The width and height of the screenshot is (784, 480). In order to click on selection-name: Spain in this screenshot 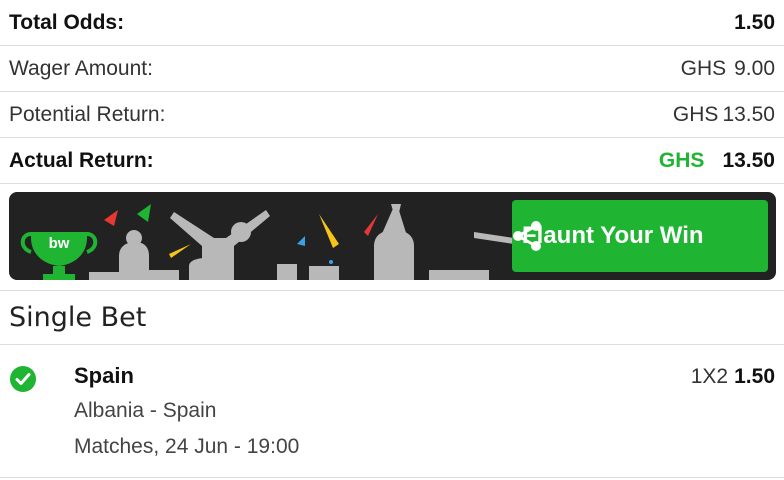, I will do `click(104, 375)`.